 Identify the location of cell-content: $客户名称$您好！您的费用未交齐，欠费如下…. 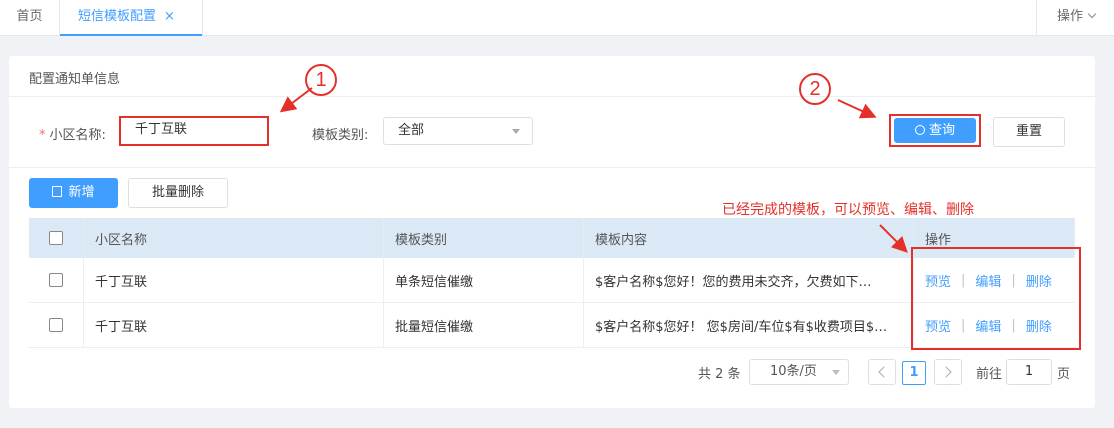
(749, 280).